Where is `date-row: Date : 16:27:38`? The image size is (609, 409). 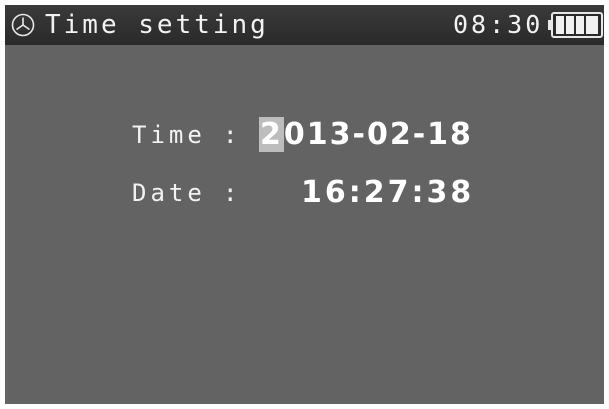
date-row: Date : 16:27:38 is located at coordinates (304, 193).